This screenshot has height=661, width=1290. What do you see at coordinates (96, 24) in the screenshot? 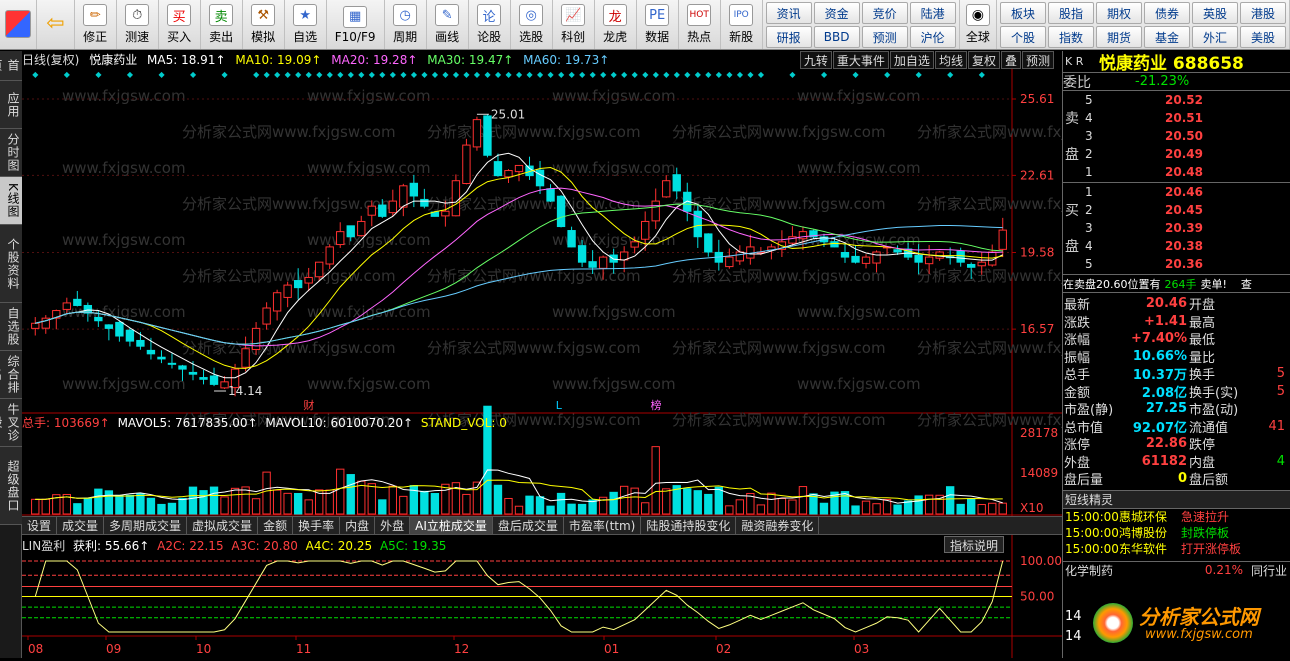
I see `toolbar-button-0: ✏ 修正` at bounding box center [96, 24].